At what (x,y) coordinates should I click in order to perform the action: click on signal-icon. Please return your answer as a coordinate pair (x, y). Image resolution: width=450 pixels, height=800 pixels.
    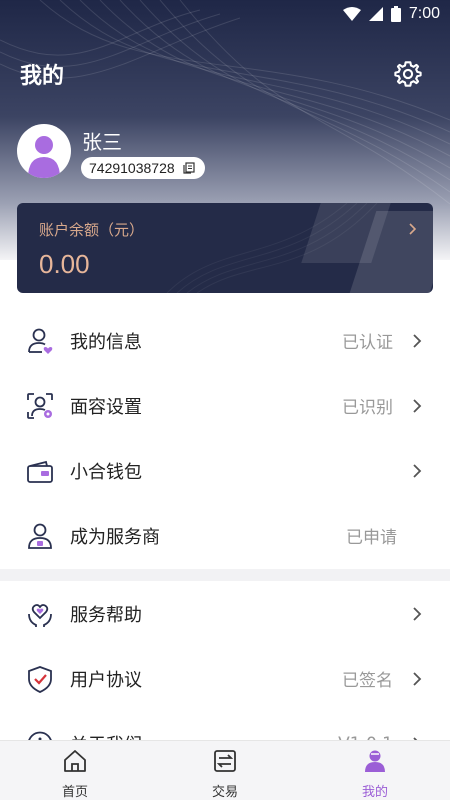
    Looking at the image, I should click on (375, 14).